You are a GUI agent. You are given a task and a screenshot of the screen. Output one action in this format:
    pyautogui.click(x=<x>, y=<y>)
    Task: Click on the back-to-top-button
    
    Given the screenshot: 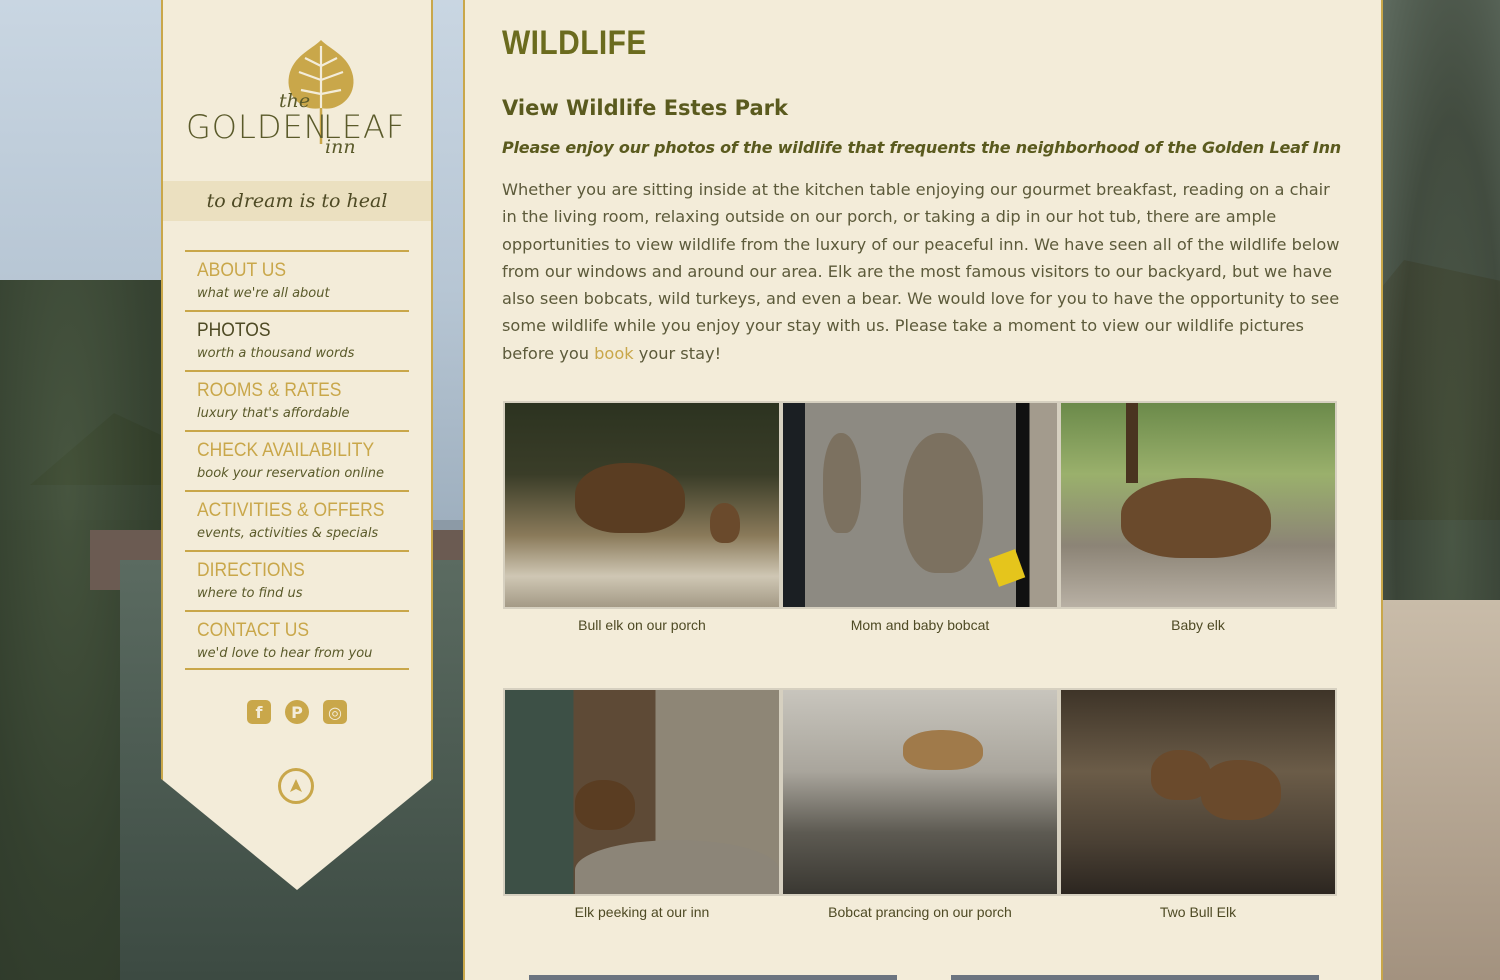 What is the action you would take?
    pyautogui.click(x=296, y=786)
    